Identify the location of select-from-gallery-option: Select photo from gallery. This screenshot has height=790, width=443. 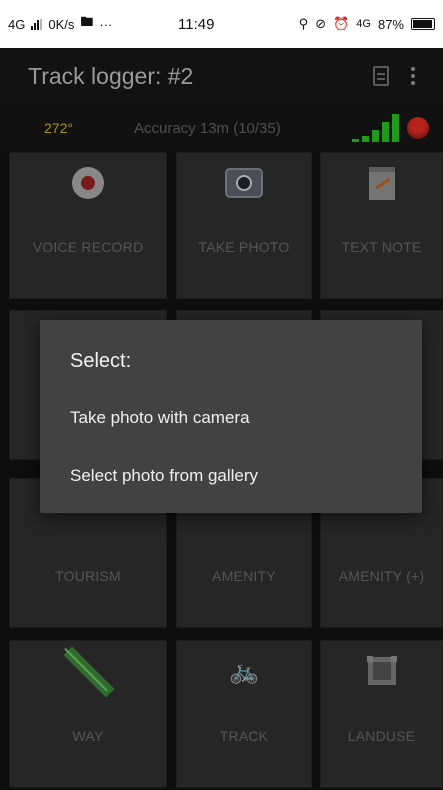
(164, 476).